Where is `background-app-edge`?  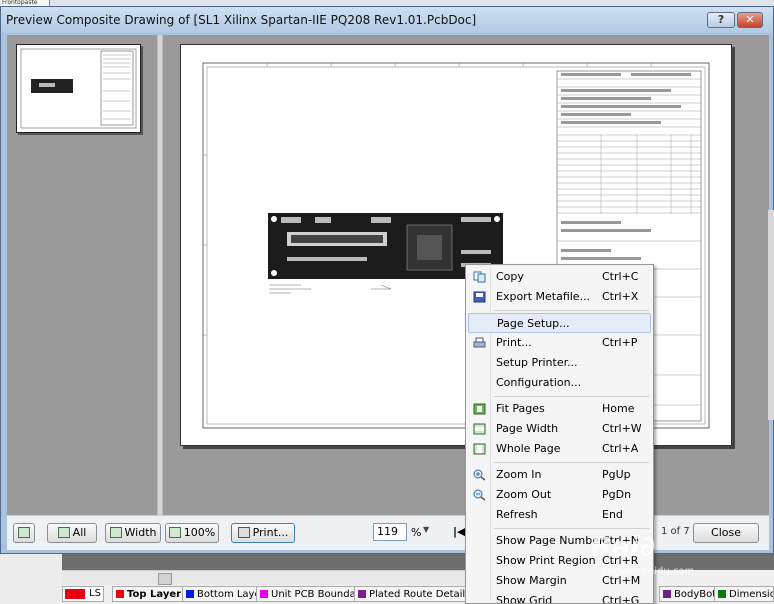
background-app-edge is located at coordinates (771, 315).